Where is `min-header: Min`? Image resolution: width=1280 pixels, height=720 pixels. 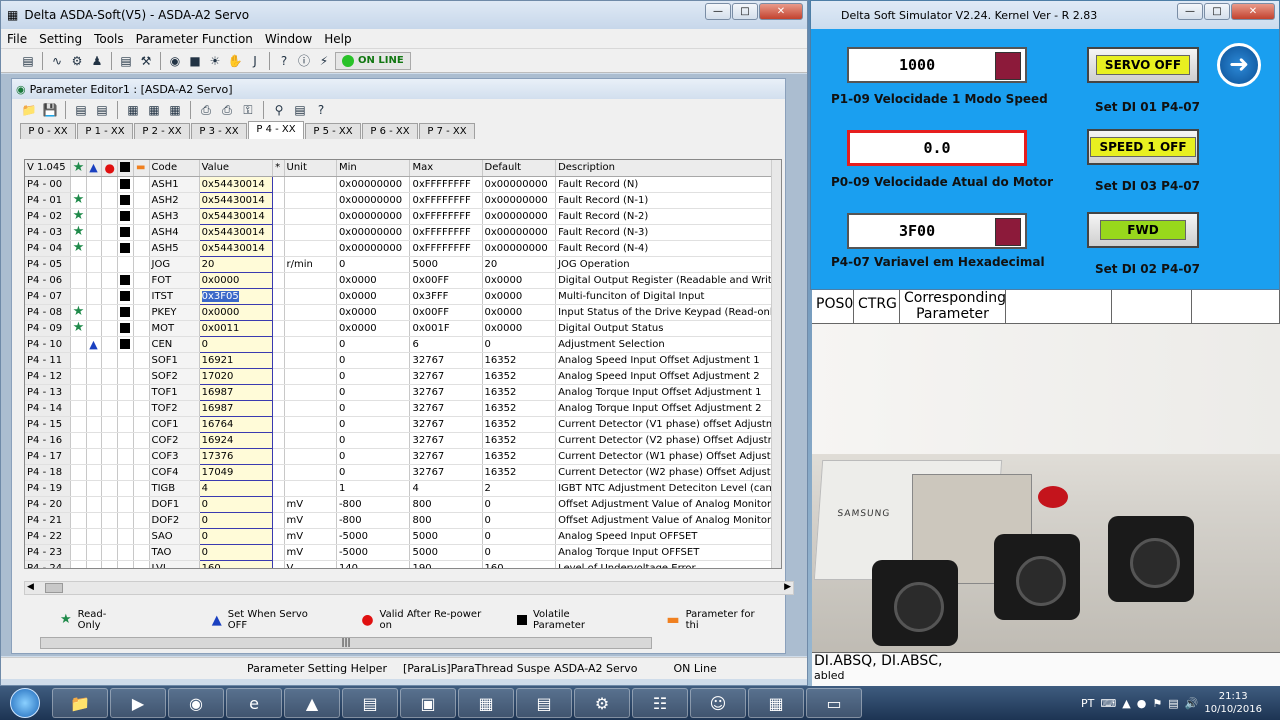
min-header: Min is located at coordinates (373, 168).